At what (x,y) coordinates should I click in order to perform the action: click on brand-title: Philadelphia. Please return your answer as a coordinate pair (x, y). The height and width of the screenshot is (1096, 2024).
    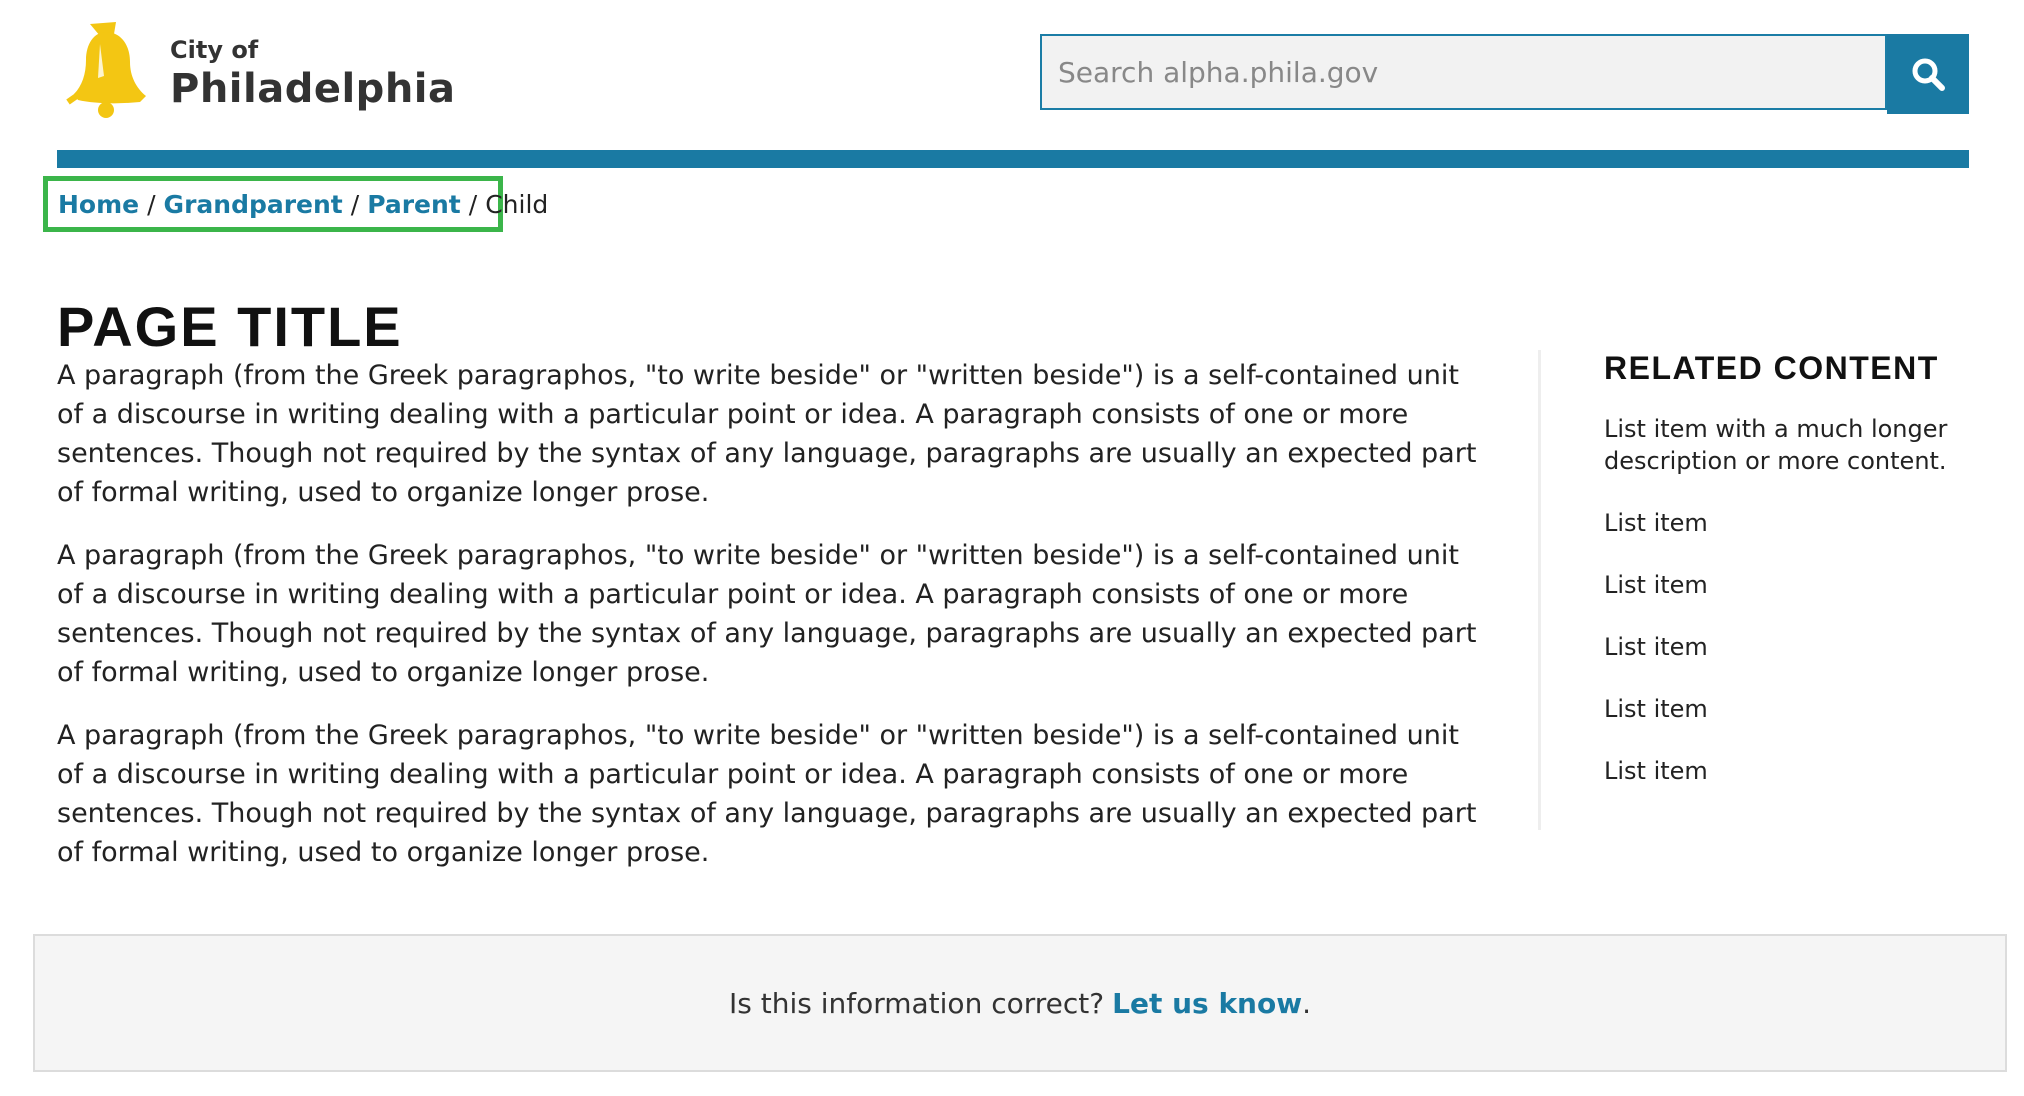
    Looking at the image, I should click on (313, 89).